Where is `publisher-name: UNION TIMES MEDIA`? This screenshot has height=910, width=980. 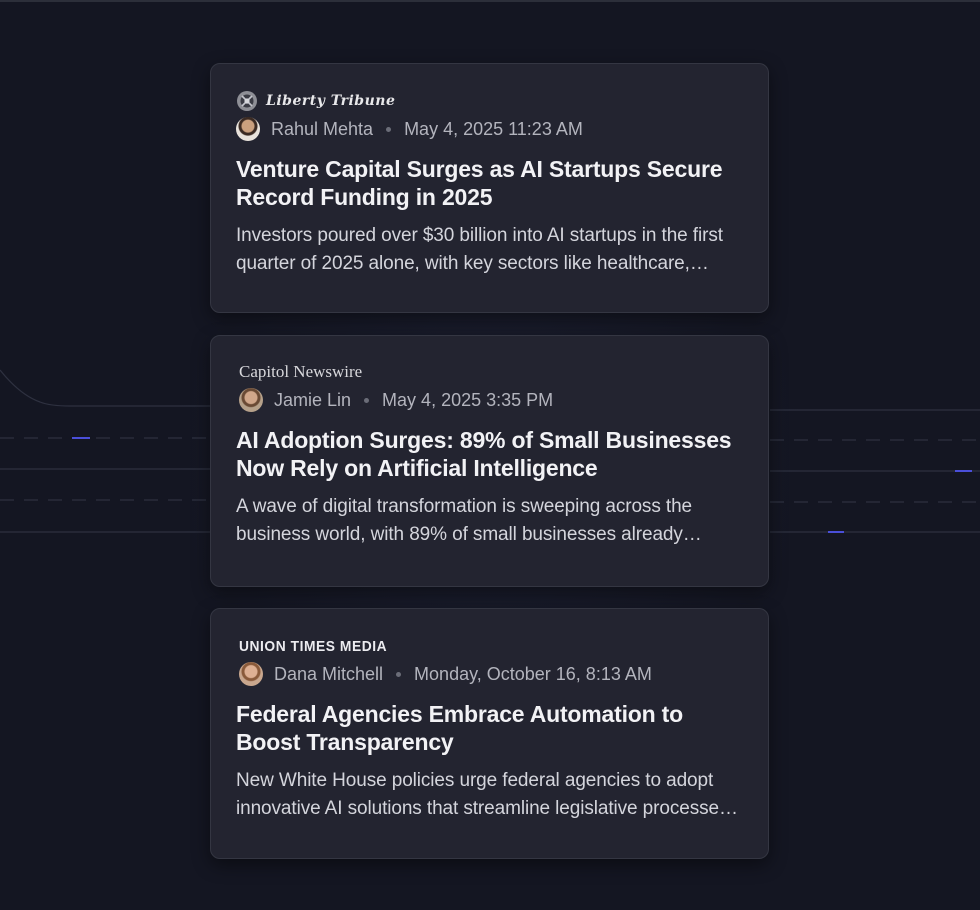
publisher-name: UNION TIMES MEDIA is located at coordinates (313, 646).